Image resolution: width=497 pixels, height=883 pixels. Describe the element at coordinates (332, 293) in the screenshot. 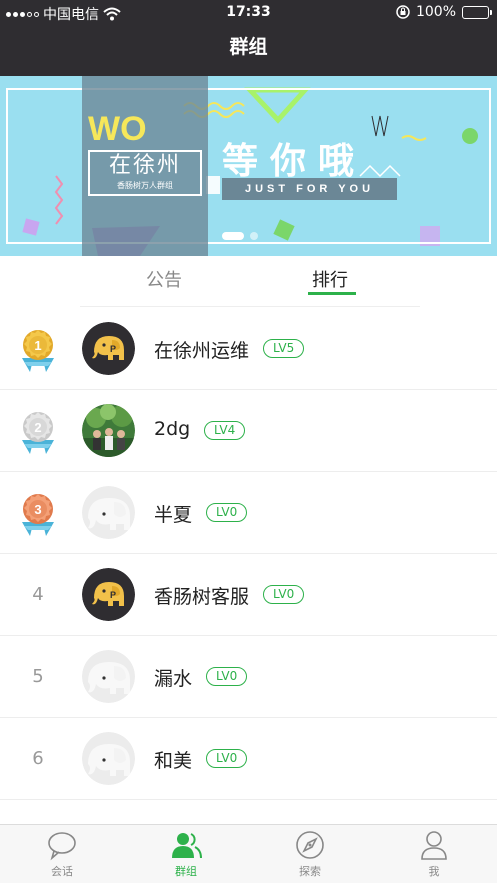

I see `active-tab-underline` at that location.